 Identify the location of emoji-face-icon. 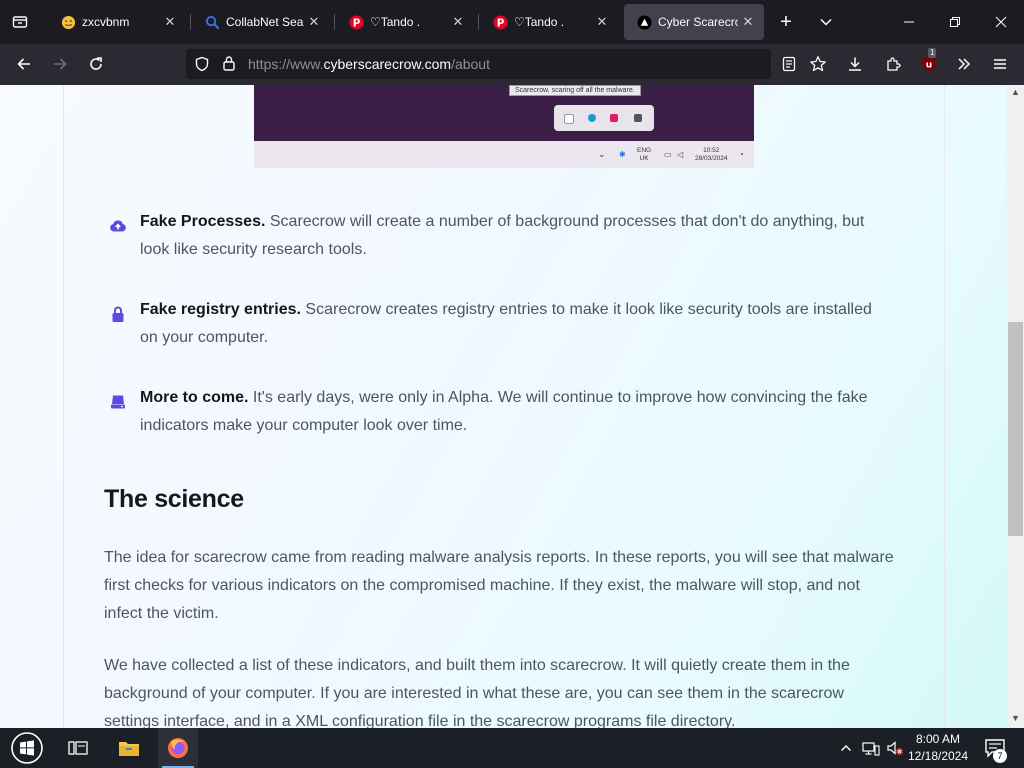
(68, 22).